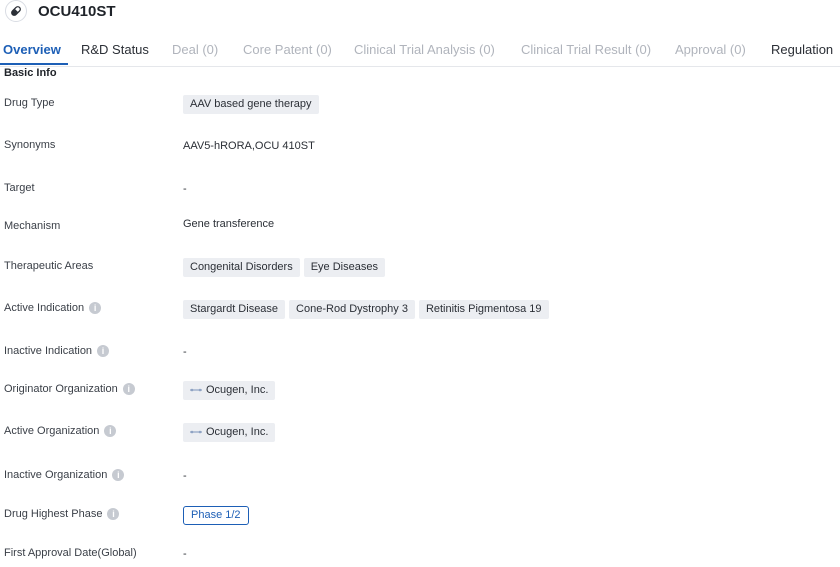  Describe the element at coordinates (420, 477) in the screenshot. I see `row-inactive-organization: Inactive Organization i -` at that location.